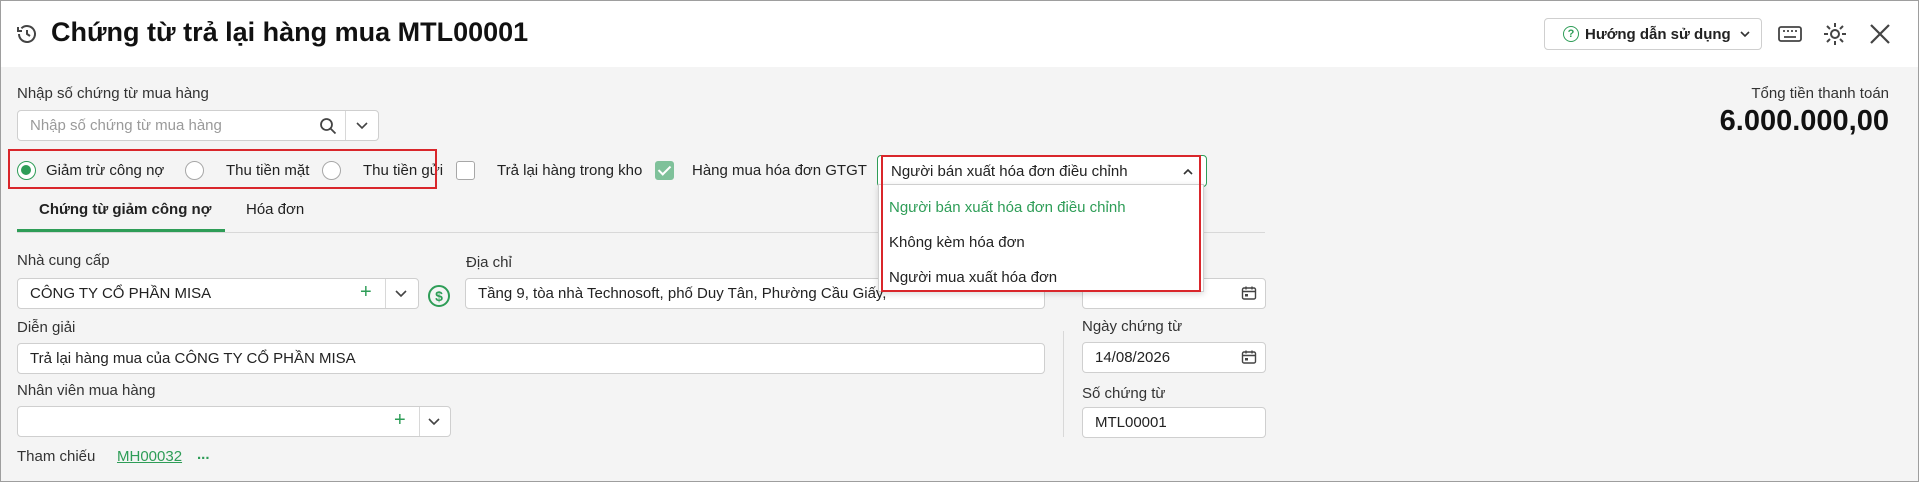 The width and height of the screenshot is (1919, 482). What do you see at coordinates (1132, 326) in the screenshot?
I see `doc-date-label: Ngày chứng từ` at bounding box center [1132, 326].